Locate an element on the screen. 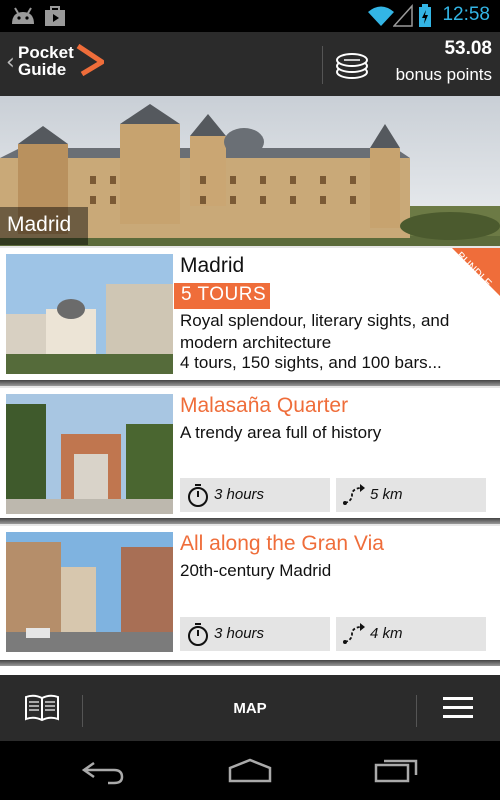 The width and height of the screenshot is (500, 800). bundle-title: Madrid is located at coordinates (212, 265).